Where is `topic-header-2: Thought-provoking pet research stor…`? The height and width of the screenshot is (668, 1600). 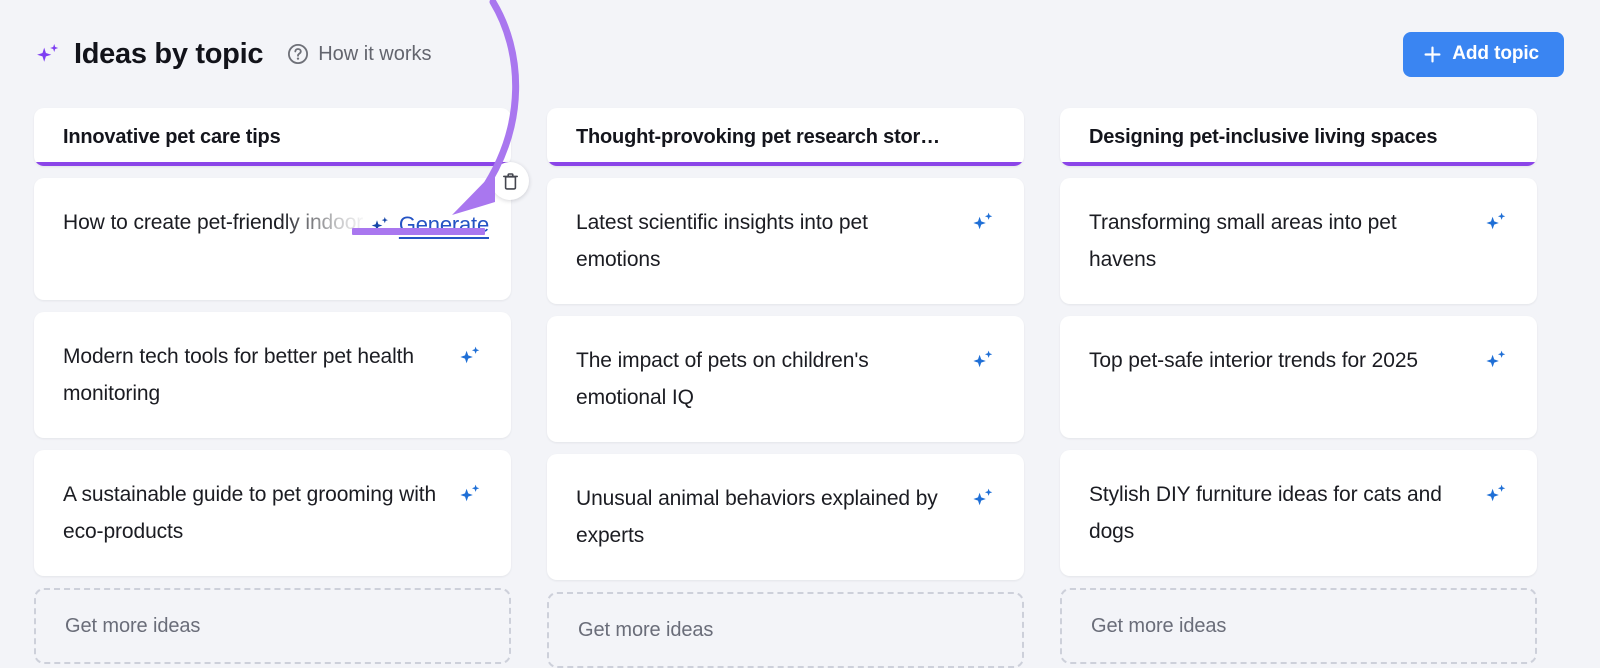 topic-header-2: Thought-provoking pet research stor… is located at coordinates (785, 137).